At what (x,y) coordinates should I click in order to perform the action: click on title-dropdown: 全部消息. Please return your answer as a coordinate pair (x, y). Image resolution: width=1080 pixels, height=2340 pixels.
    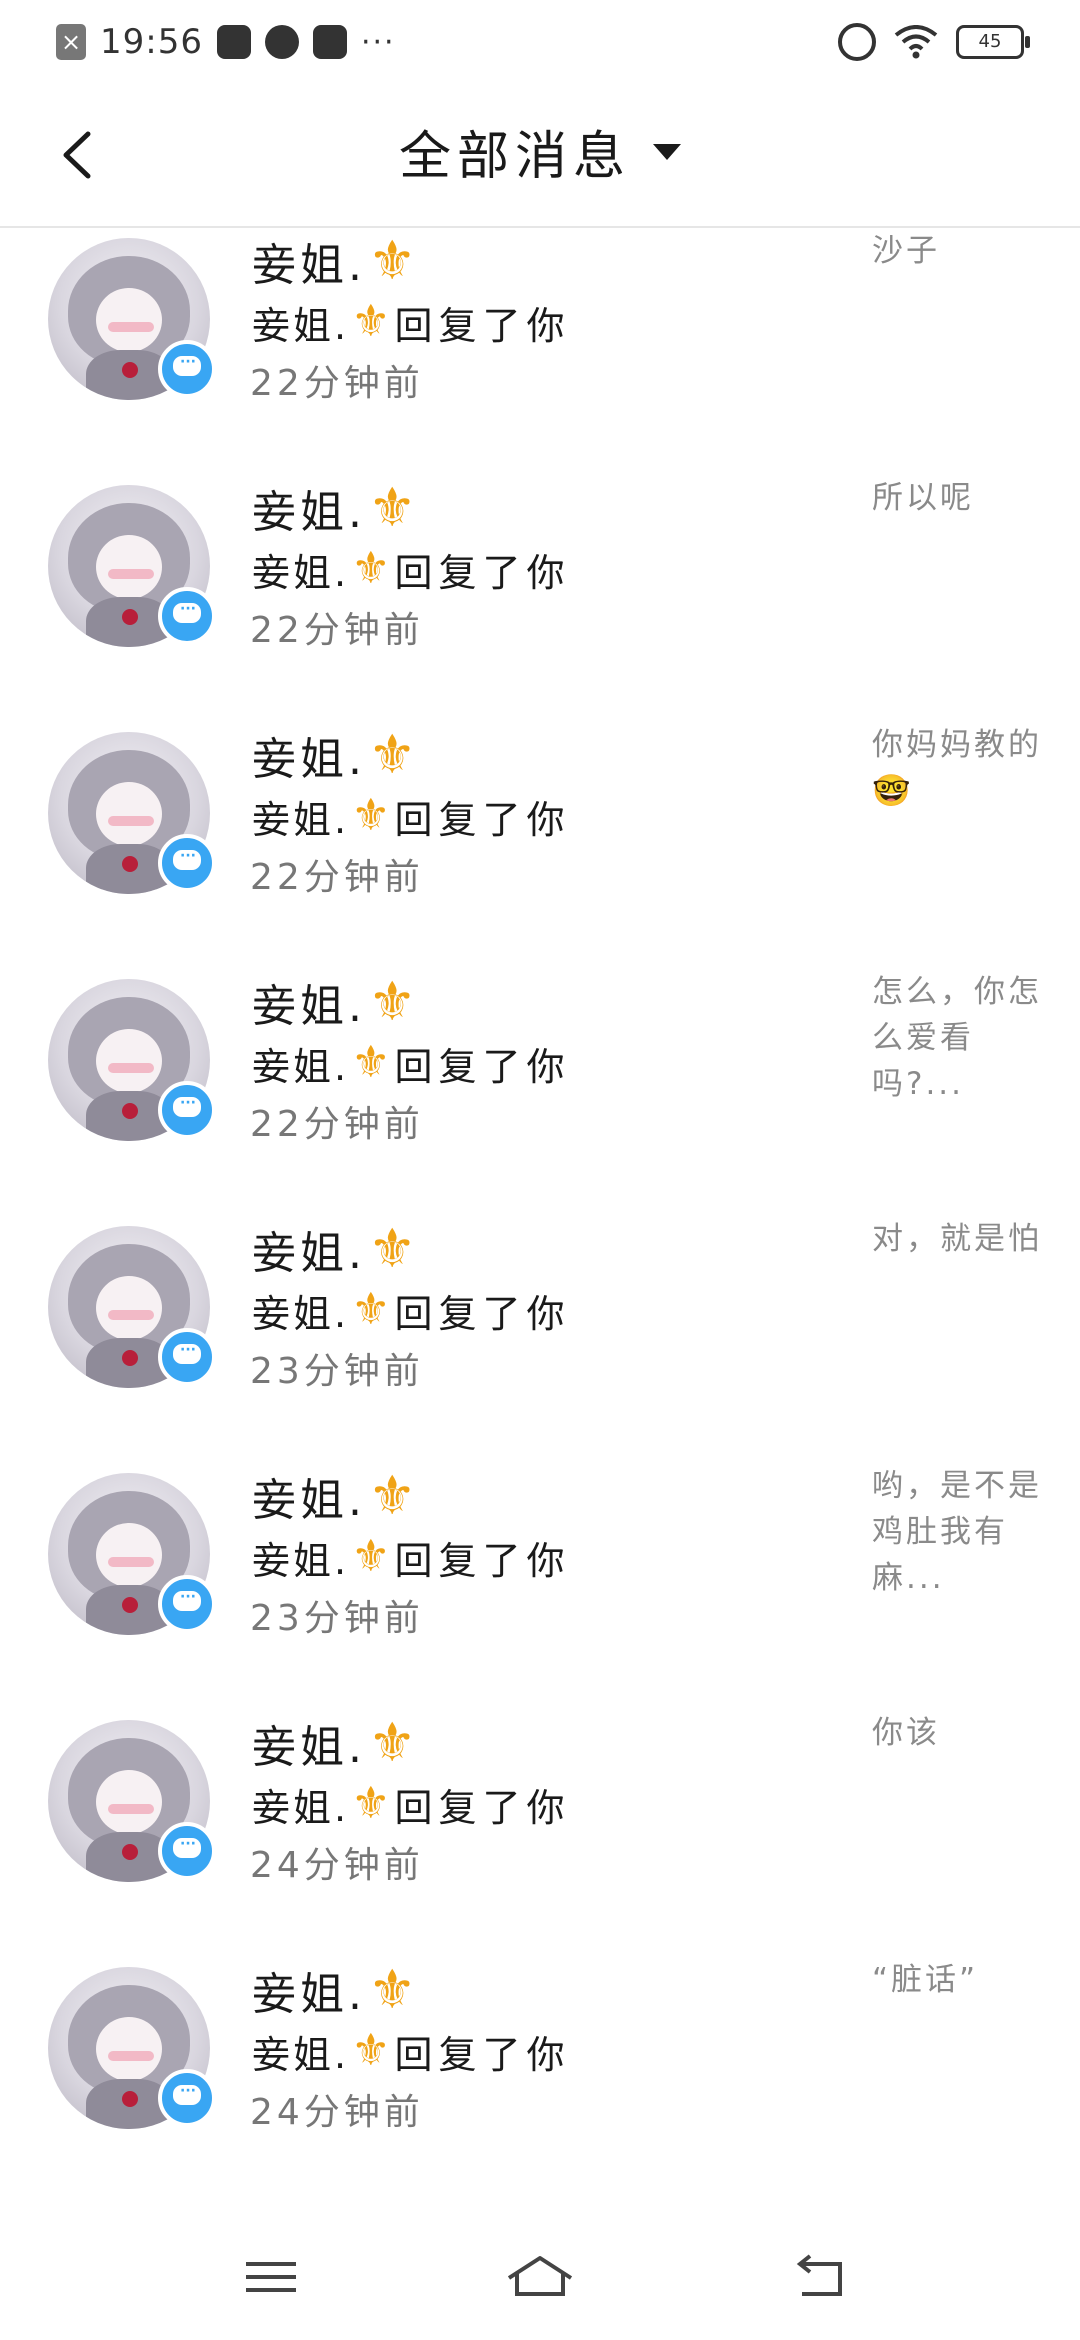
    Looking at the image, I should click on (540, 151).